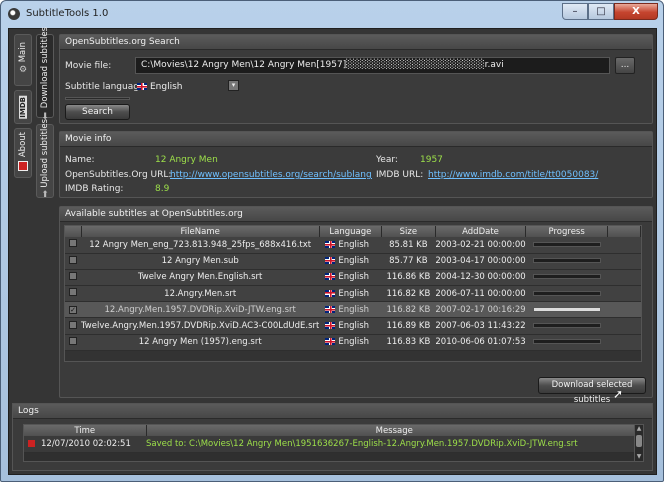  Describe the element at coordinates (408, 278) in the screenshot. I see `row-size: 116.86 KB` at that location.